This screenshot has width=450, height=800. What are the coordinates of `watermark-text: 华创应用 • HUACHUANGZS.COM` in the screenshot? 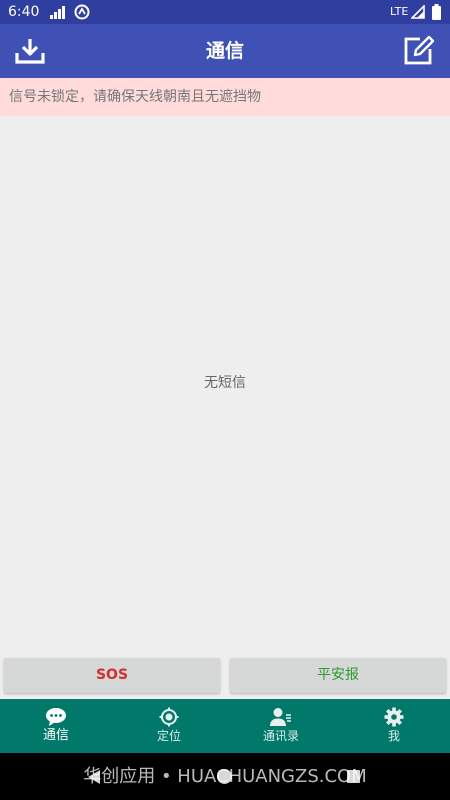 It's located at (225, 776).